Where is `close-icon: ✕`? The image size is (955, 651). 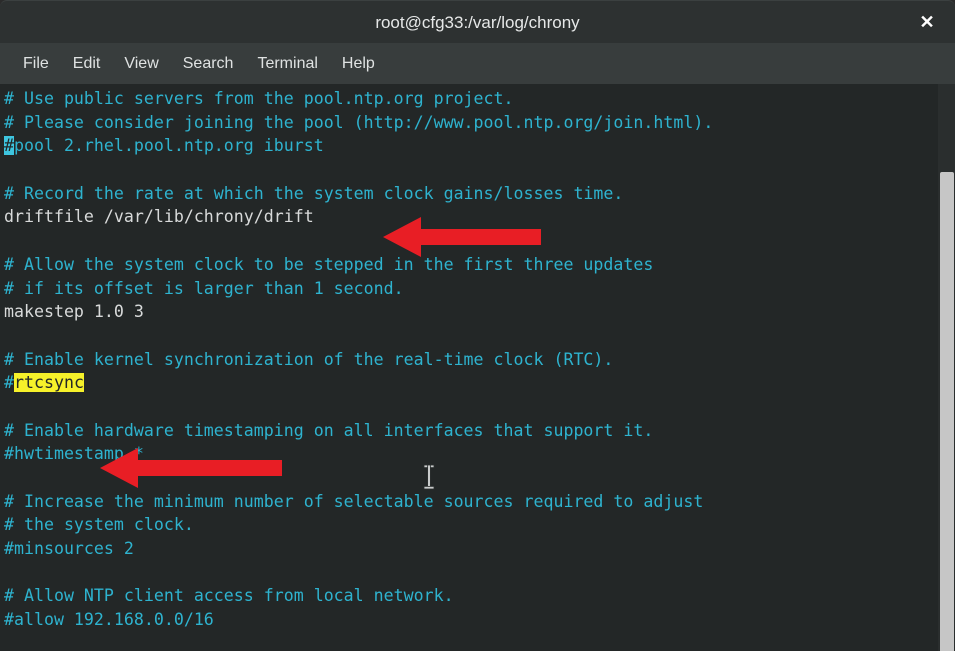
close-icon: ✕ is located at coordinates (927, 22).